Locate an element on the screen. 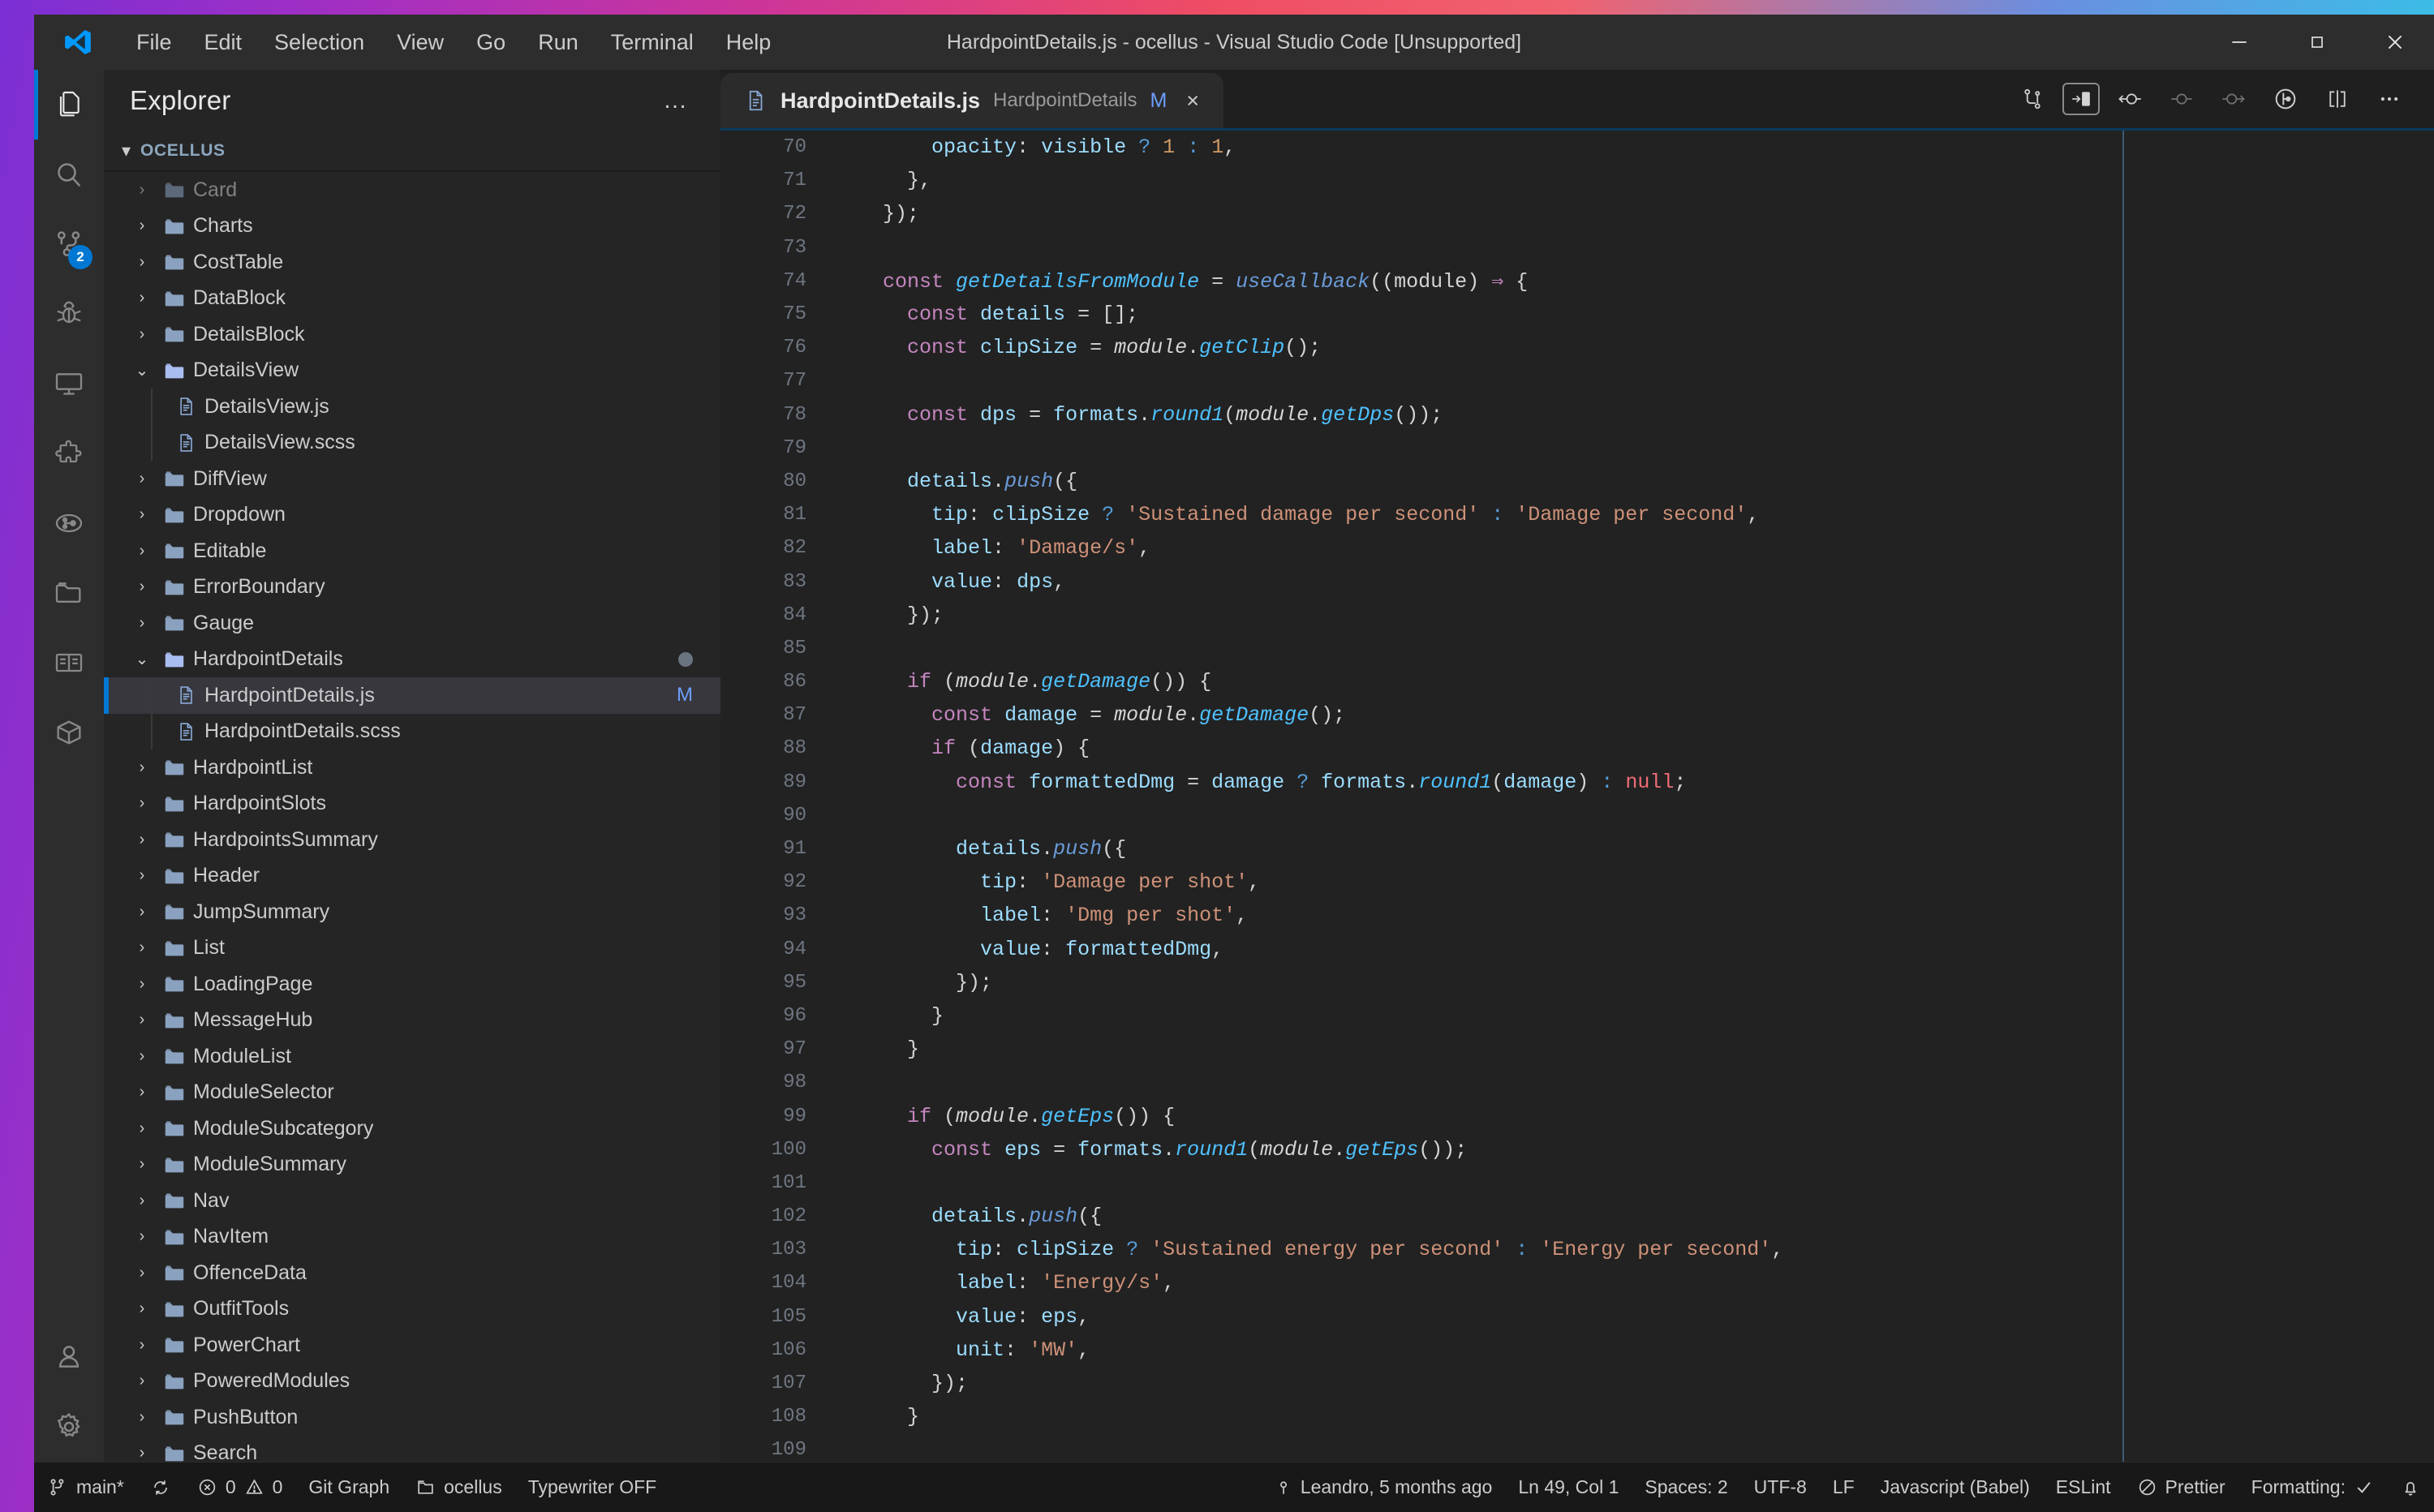 The height and width of the screenshot is (1512, 2434). code-line: 84 }); is located at coordinates (1577, 615).